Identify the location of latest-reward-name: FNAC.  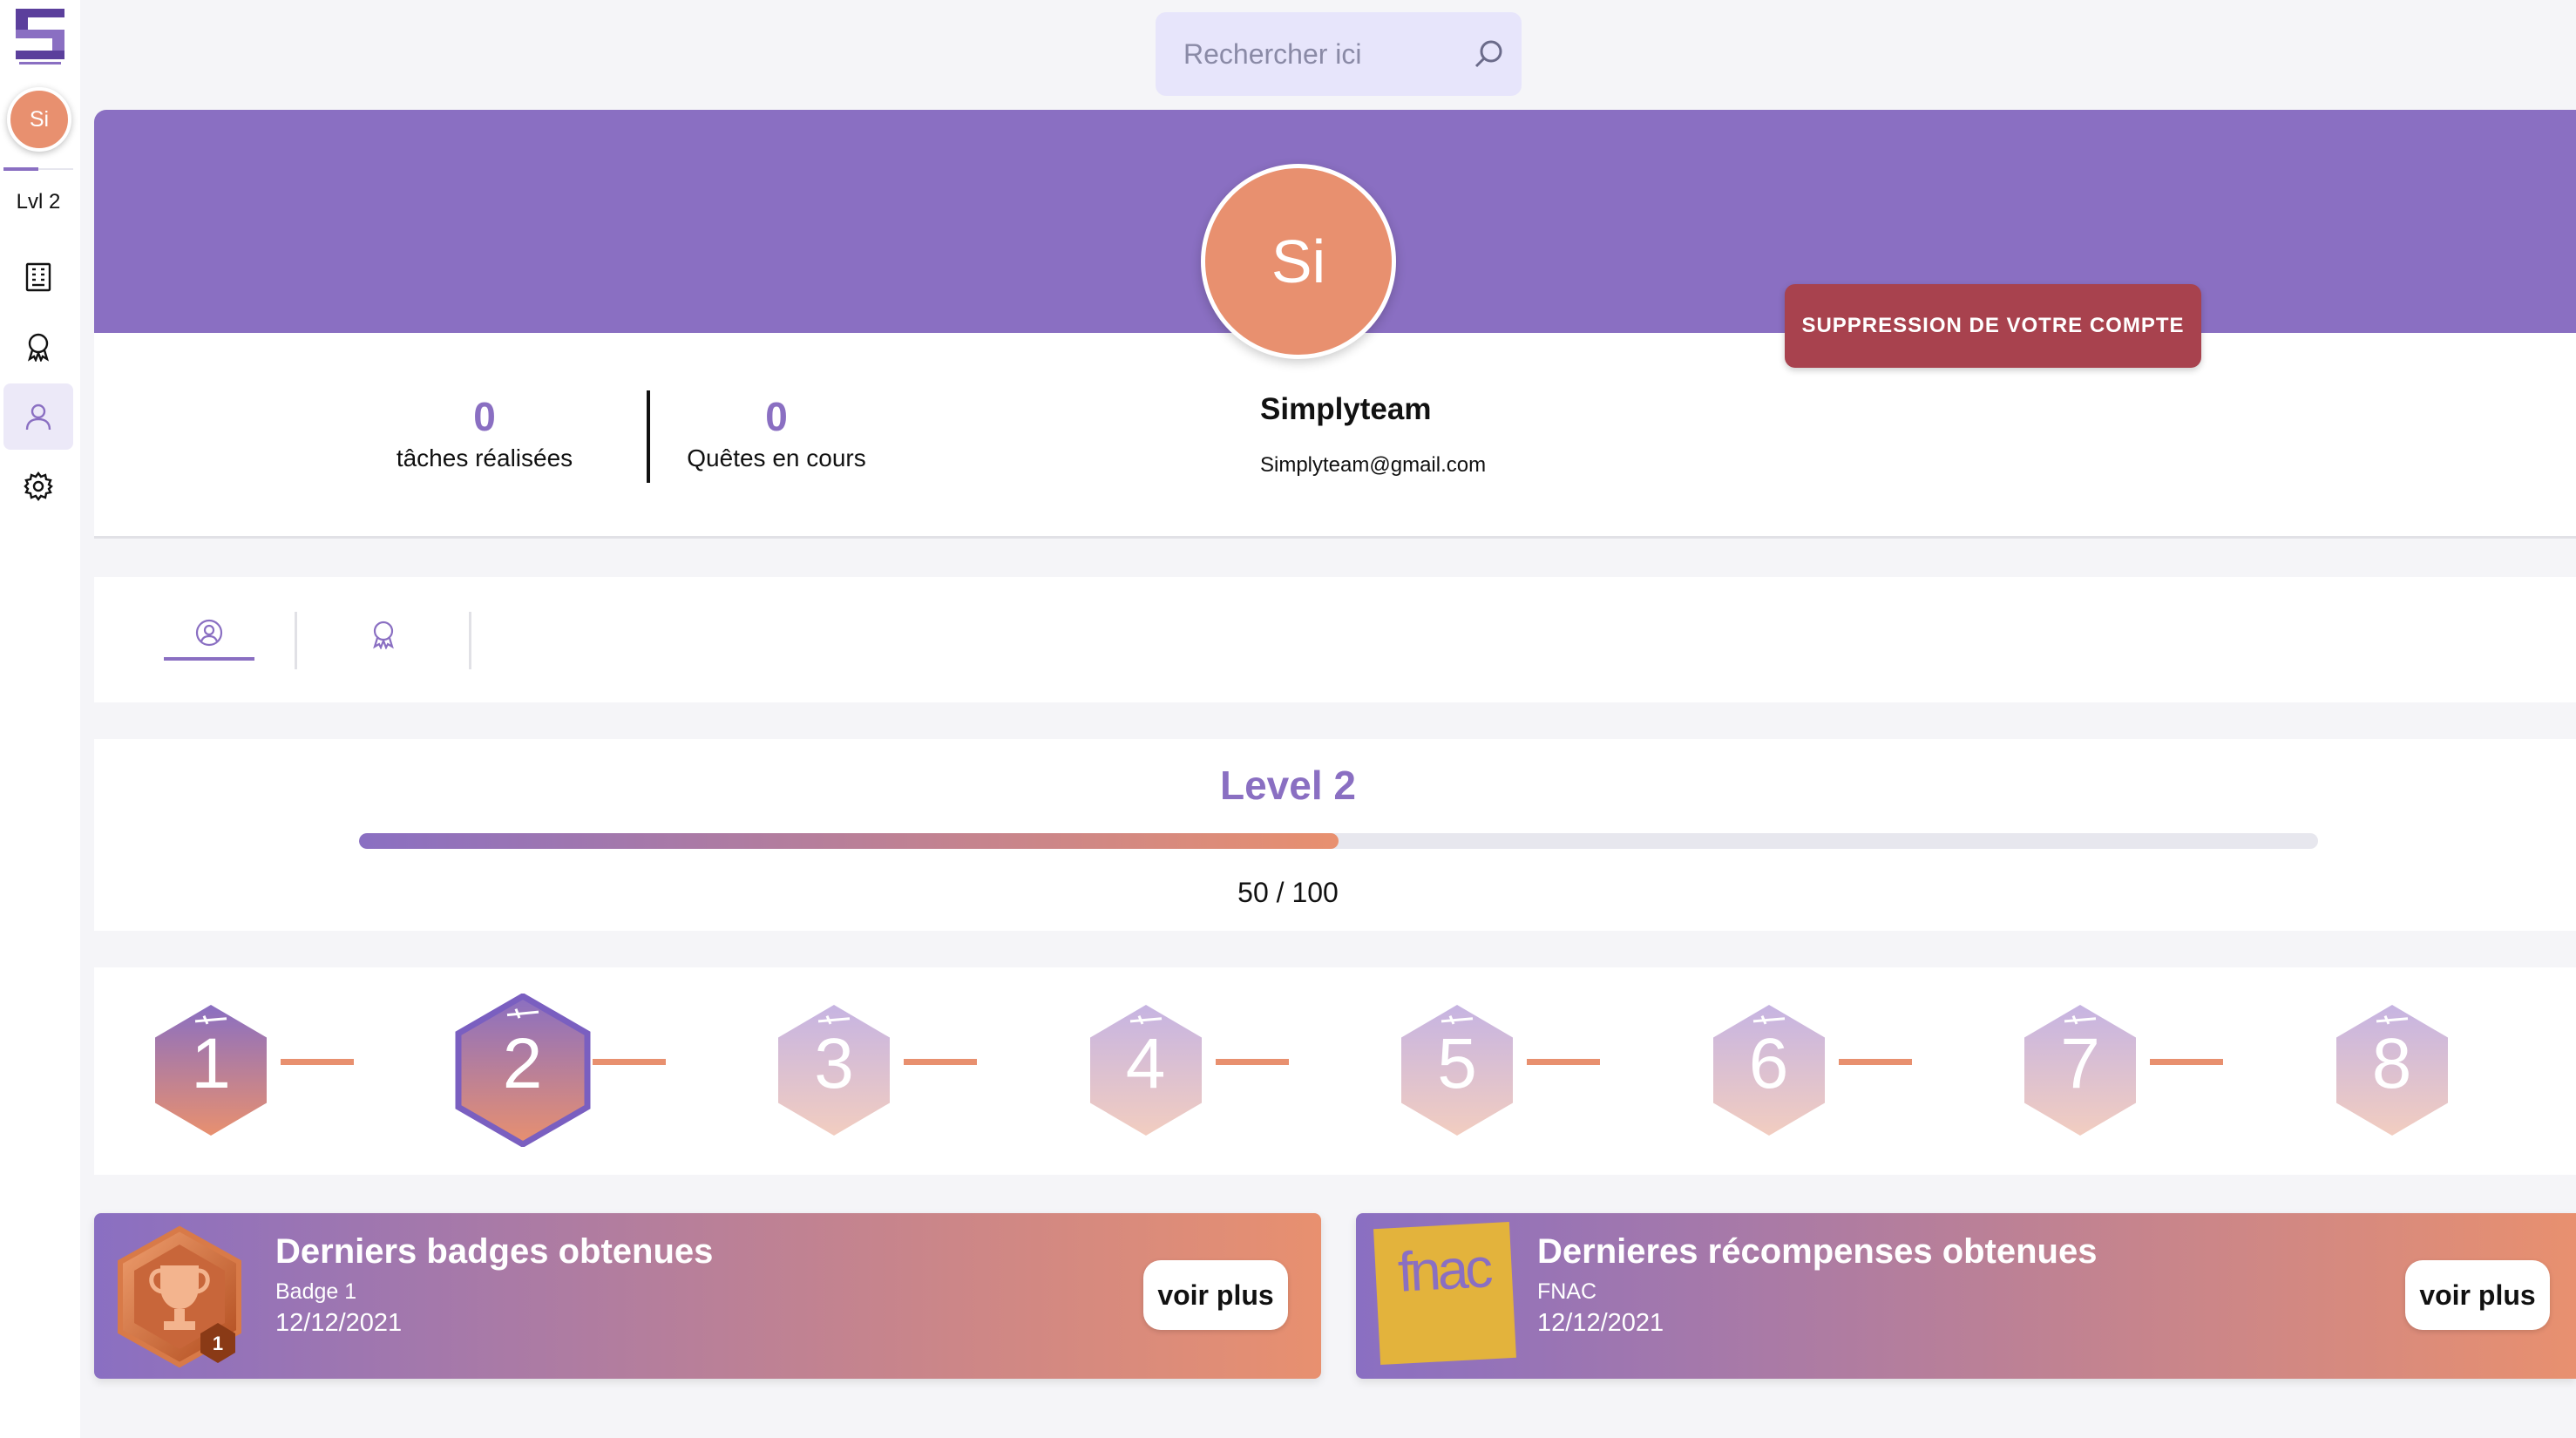
(1567, 1291).